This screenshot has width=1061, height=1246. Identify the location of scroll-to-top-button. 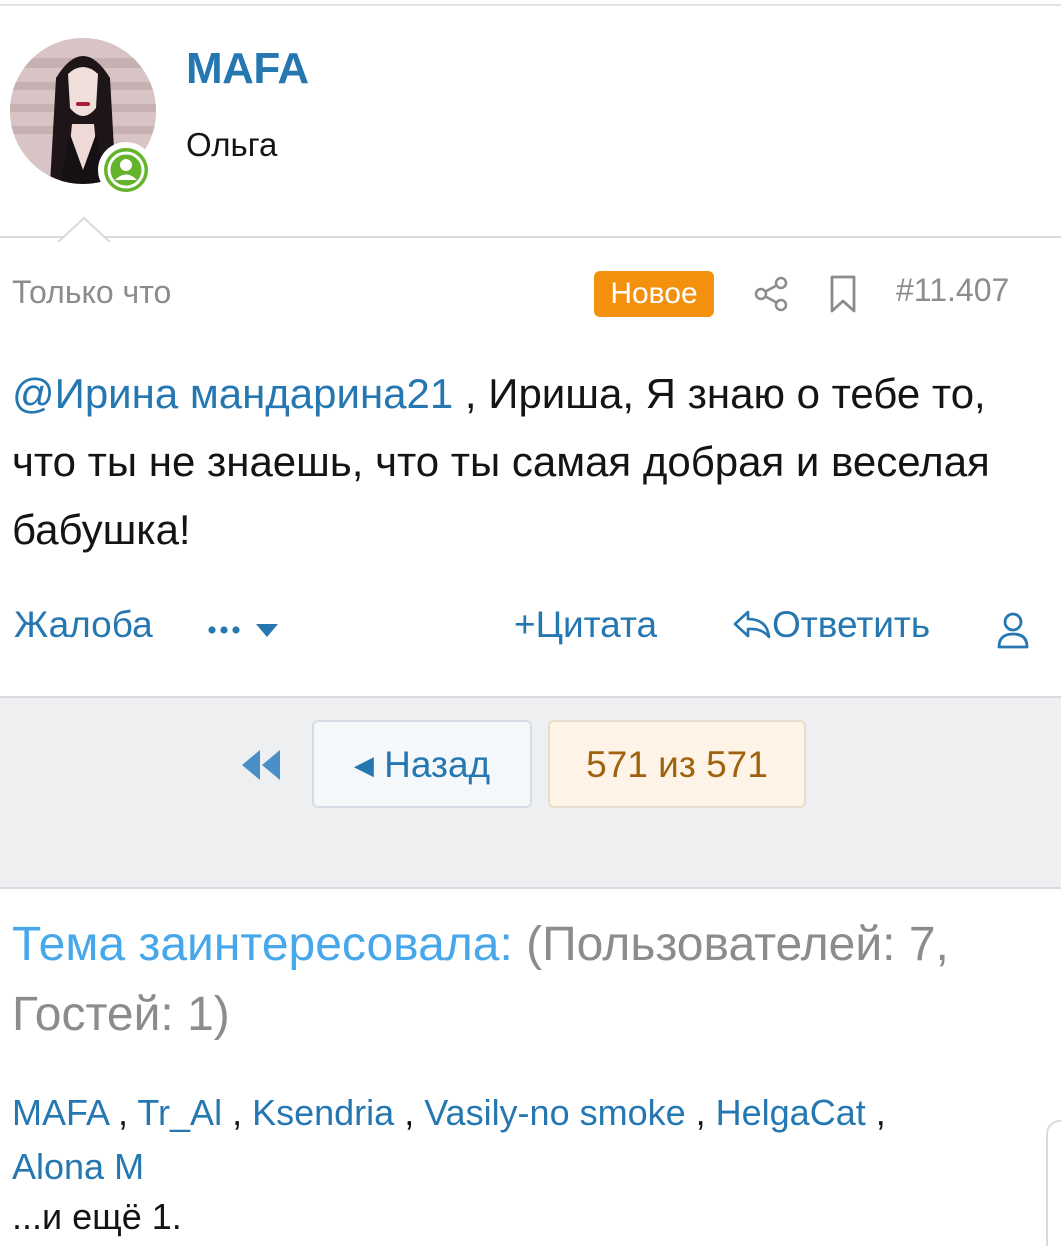
(1053, 1183).